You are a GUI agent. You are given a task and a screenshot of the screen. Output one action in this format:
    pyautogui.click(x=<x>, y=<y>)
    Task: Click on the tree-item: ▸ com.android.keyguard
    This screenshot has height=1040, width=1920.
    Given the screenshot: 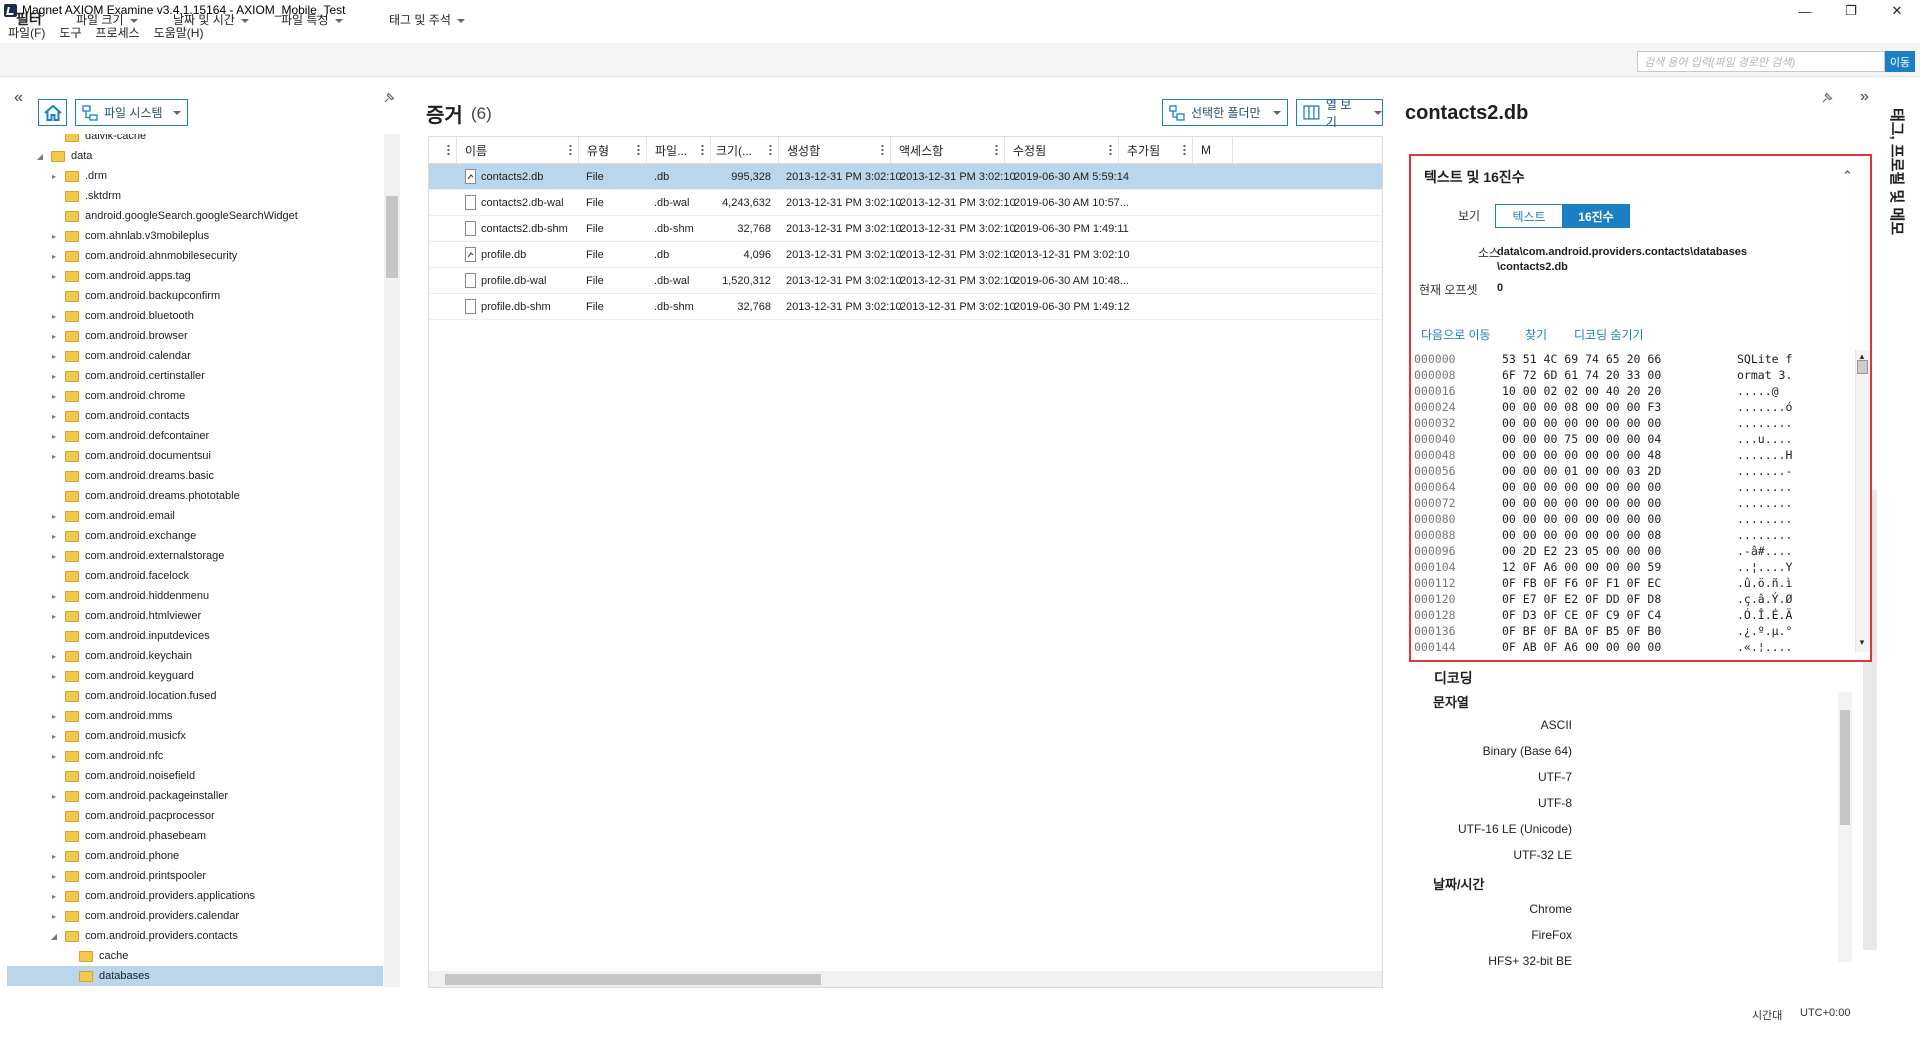 What is the action you would take?
    pyautogui.click(x=195, y=676)
    